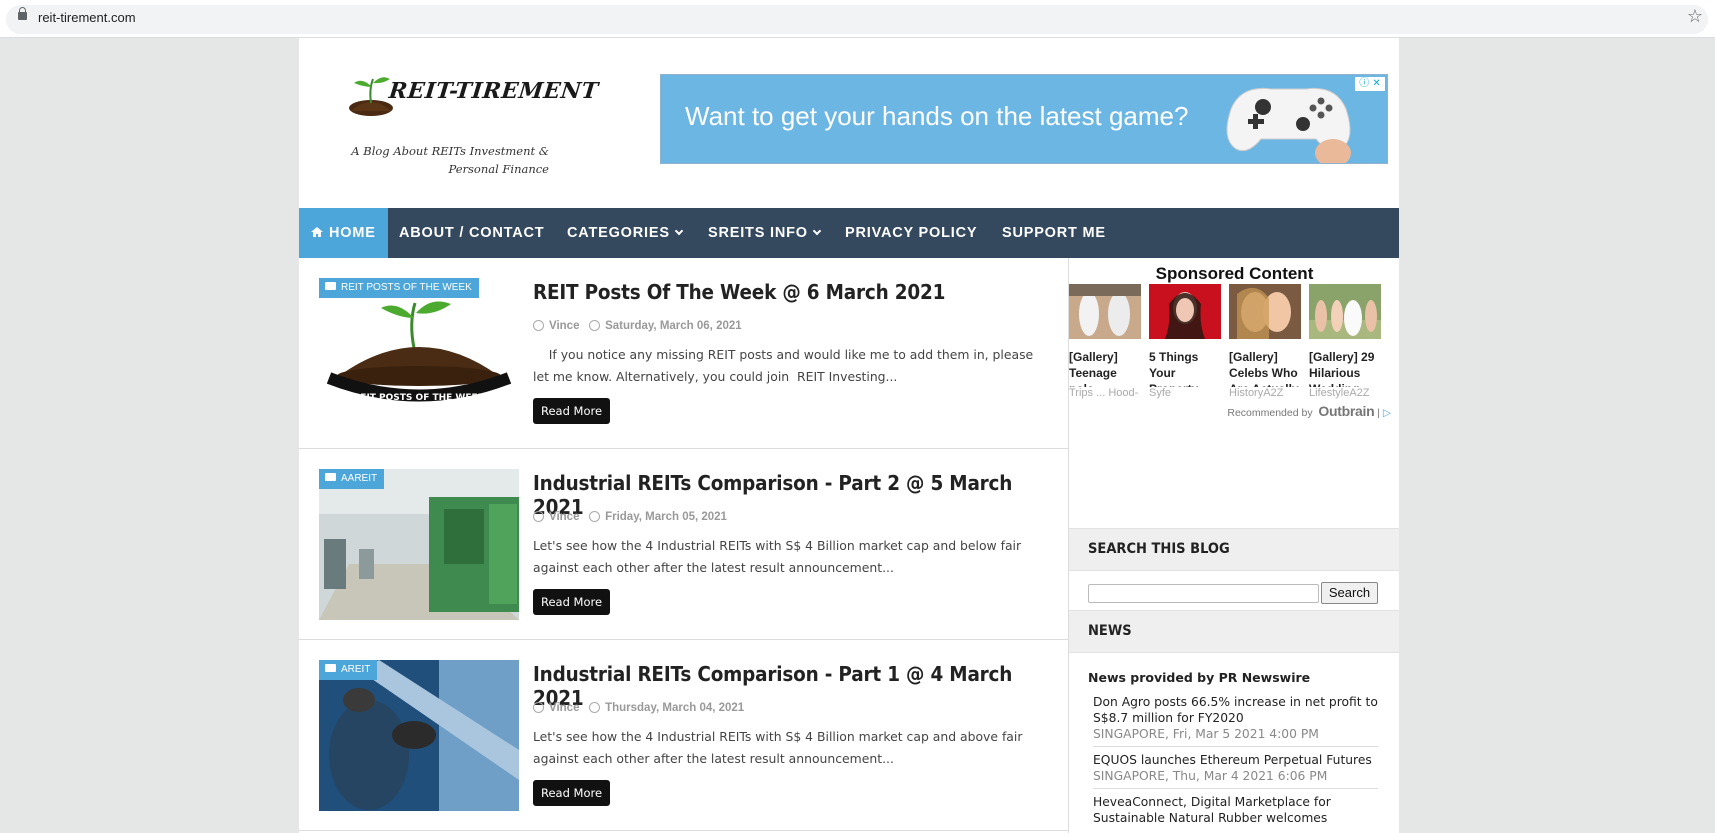  Describe the element at coordinates (419, 398) in the screenshot. I see `thumb-caption: REIT POSTS OF THE WEEK` at that location.